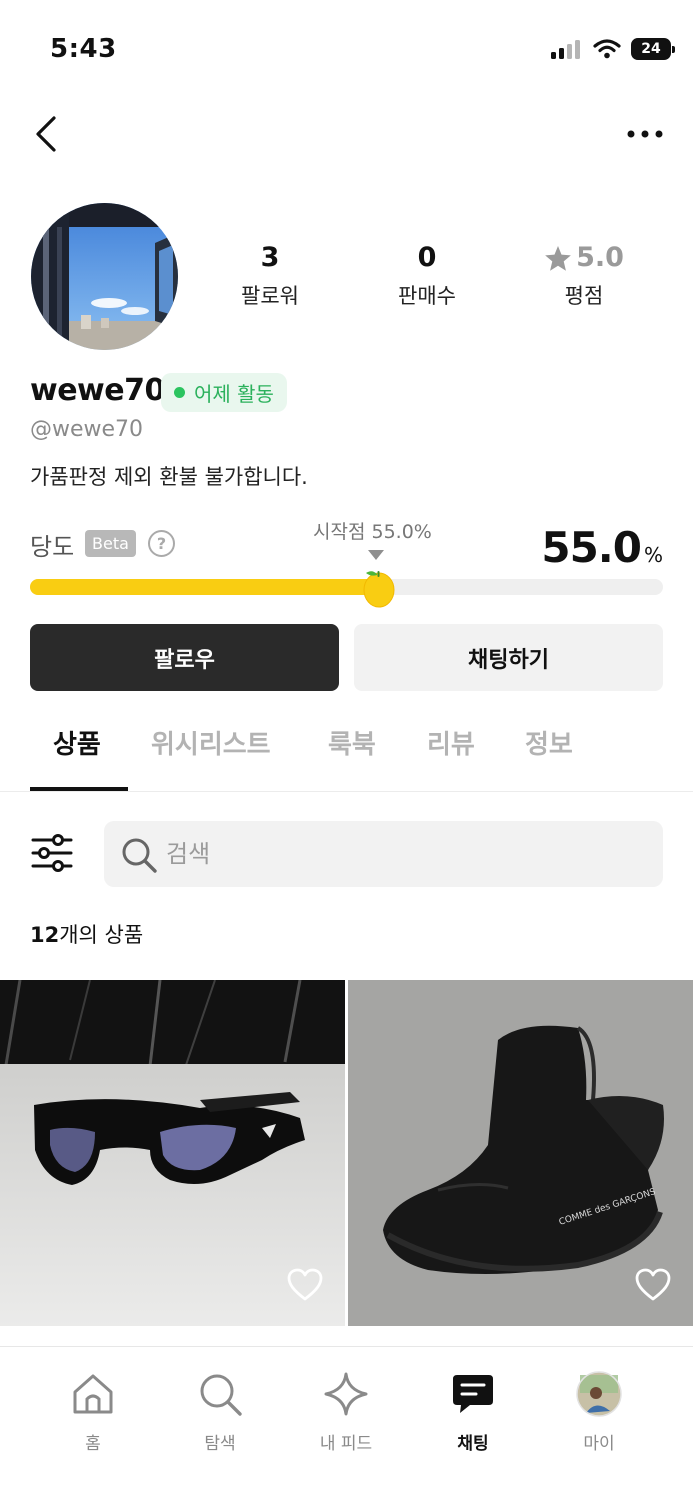  I want to click on sales-count: 0, so click(427, 257).